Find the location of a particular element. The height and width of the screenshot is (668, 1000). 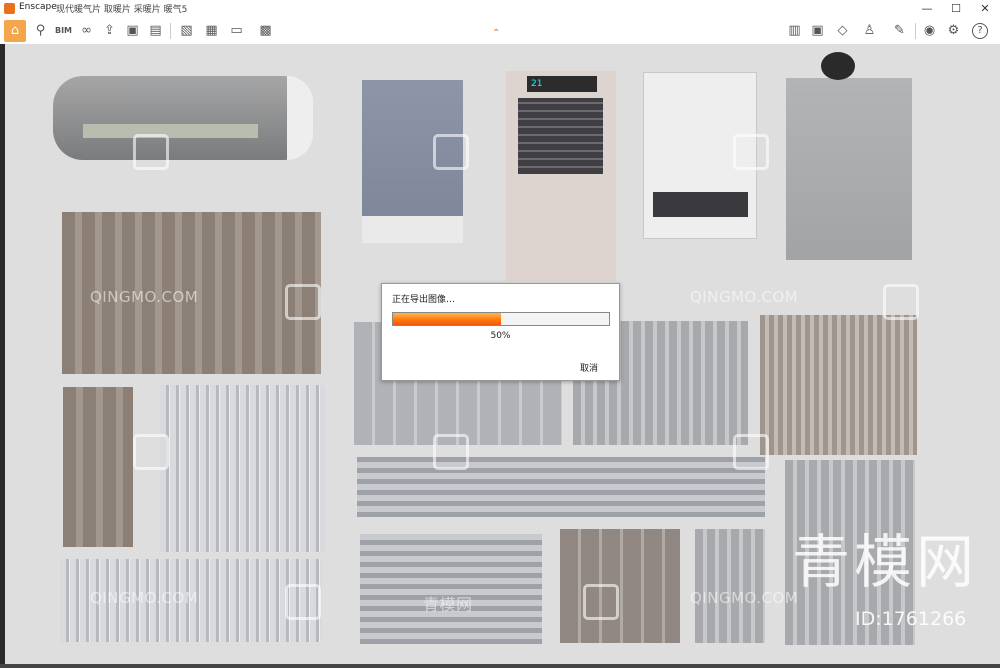

progress-percent-text: 50% is located at coordinates (500, 336).